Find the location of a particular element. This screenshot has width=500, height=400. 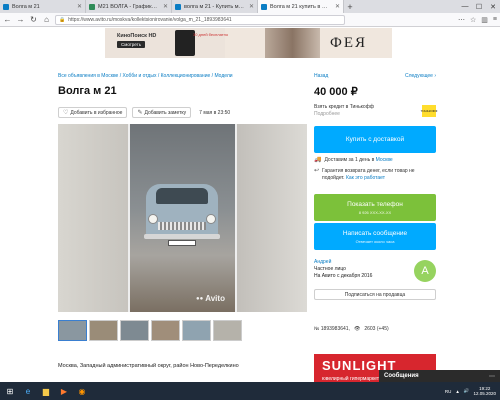

firefox-icon: ◉ is located at coordinates (82, 391).